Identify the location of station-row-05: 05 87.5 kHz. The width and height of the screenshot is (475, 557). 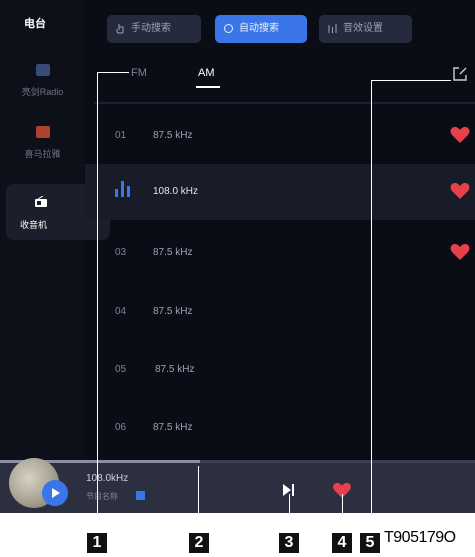
(280, 370).